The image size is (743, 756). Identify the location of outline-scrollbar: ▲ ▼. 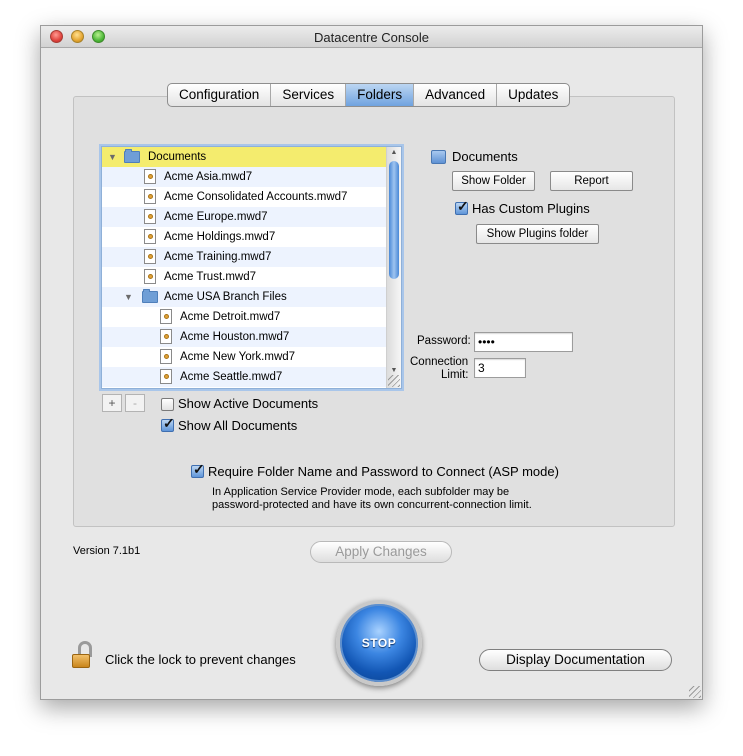
(393, 267).